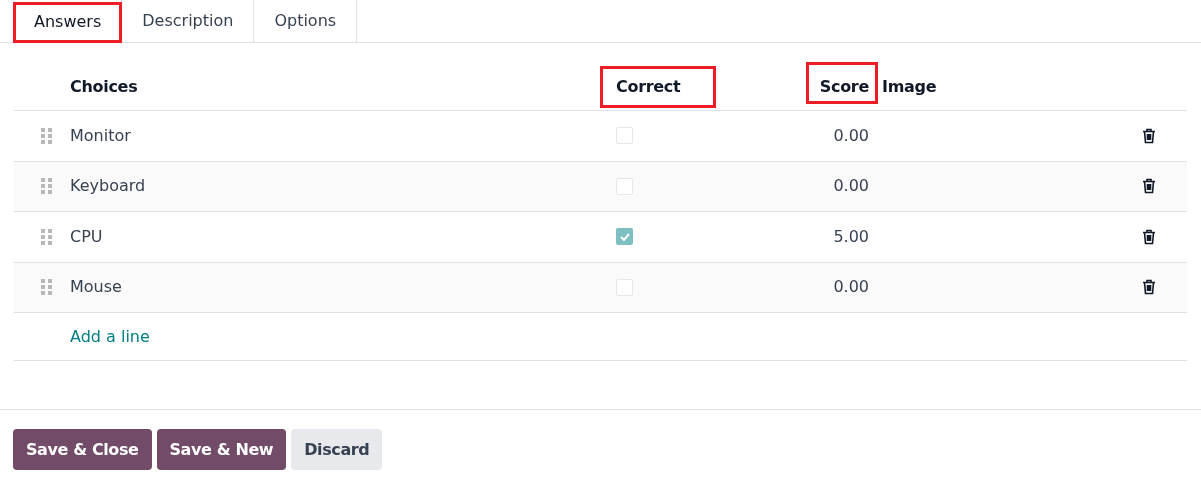  Describe the element at coordinates (851, 236) in the screenshot. I see `table-cell-text: 5.00` at that location.